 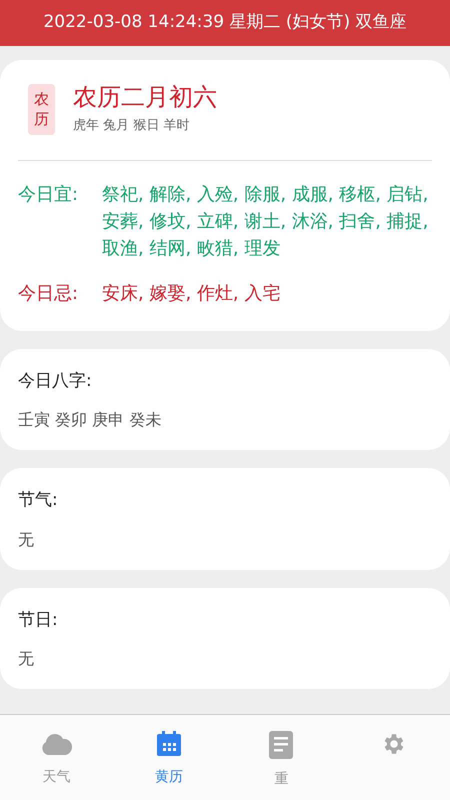 What do you see at coordinates (49, 294) in the screenshot?
I see `advice-label: 今日忌:` at bounding box center [49, 294].